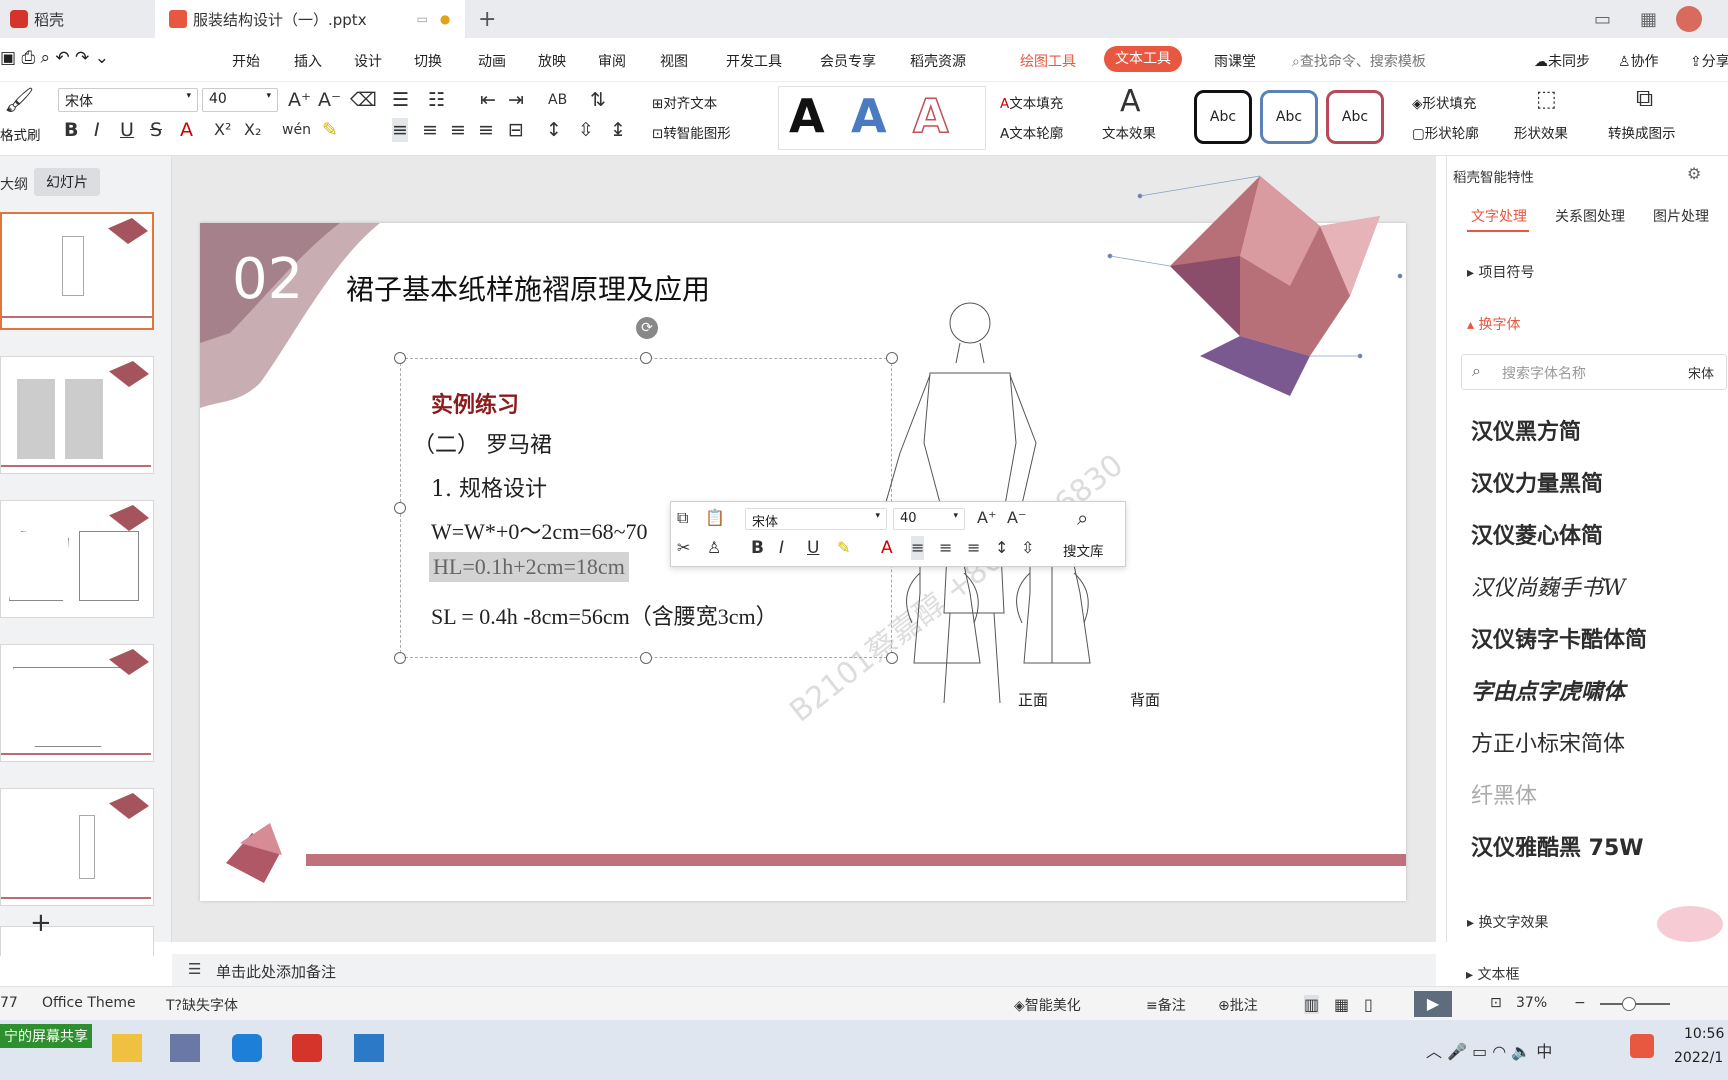 The image size is (1728, 1080). Describe the element at coordinates (843, 548) in the screenshot. I see `highlight-icon: ✎` at that location.